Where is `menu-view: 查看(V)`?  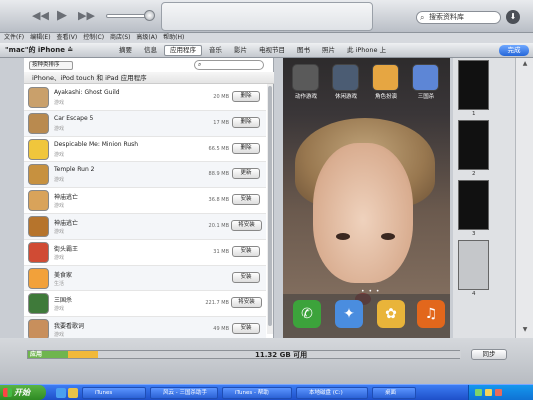
menu-view: 查看(V) is located at coordinates (66, 38).